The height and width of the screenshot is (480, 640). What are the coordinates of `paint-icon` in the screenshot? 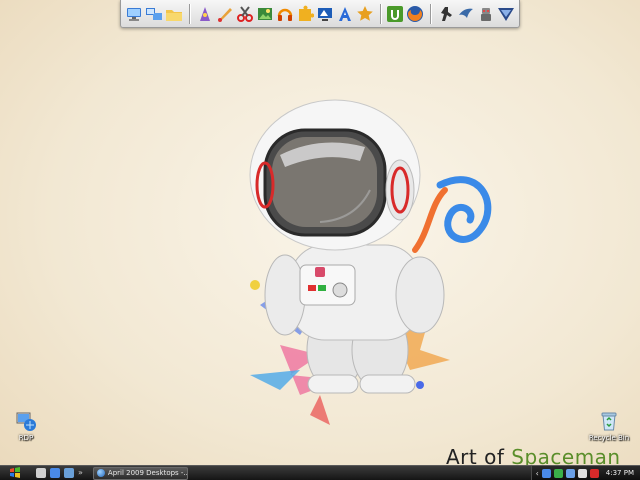 It's located at (225, 14).